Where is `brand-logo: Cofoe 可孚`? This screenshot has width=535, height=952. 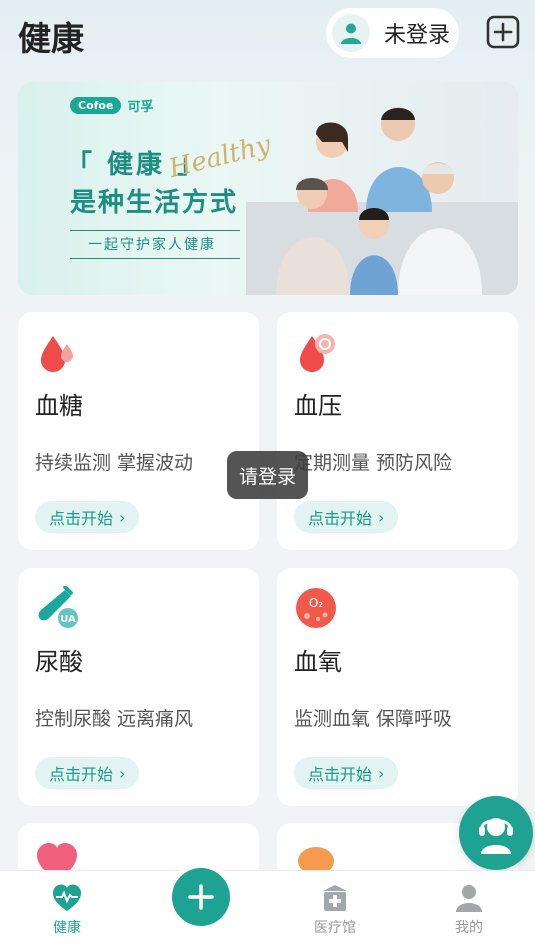 brand-logo: Cofoe 可孚 is located at coordinates (111, 105).